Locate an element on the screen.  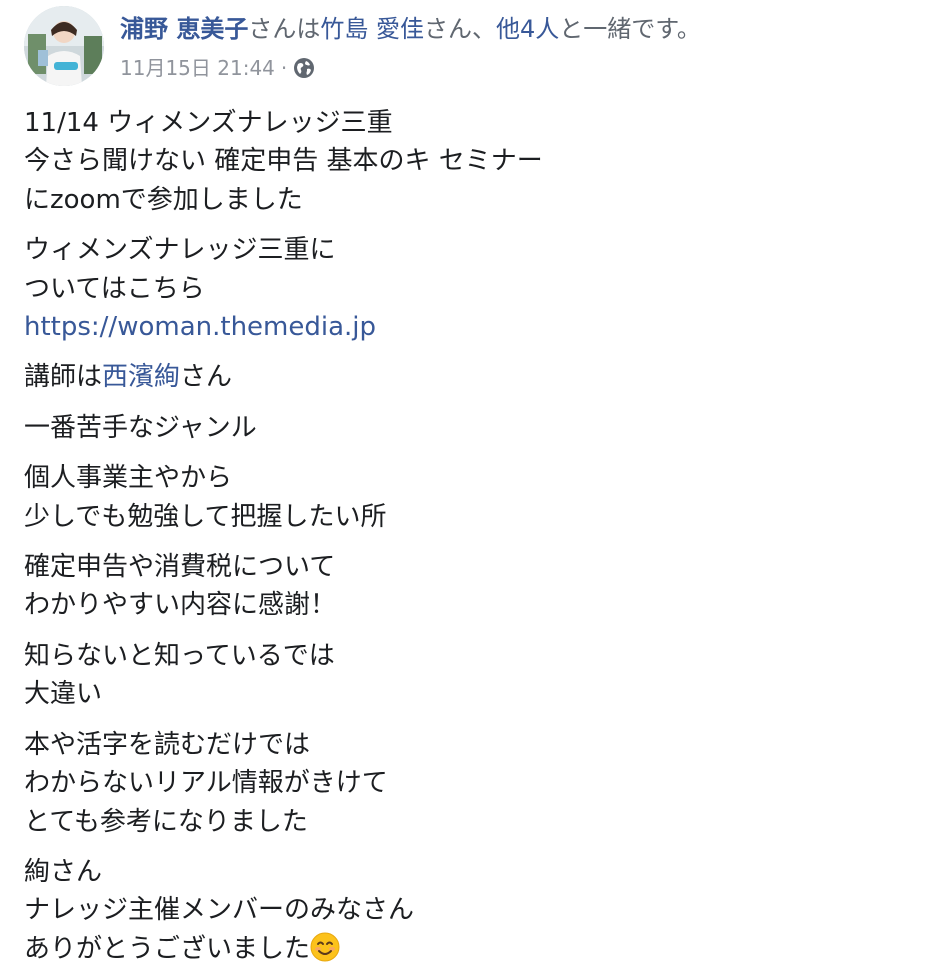
header-text-together: と一緒です。 is located at coordinates (630, 29).